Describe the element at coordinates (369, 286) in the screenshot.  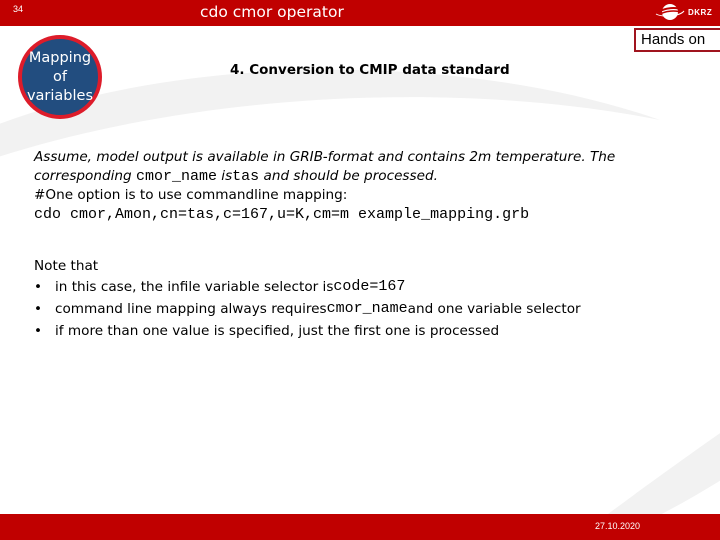
I see `code-snippet: code=167` at that location.